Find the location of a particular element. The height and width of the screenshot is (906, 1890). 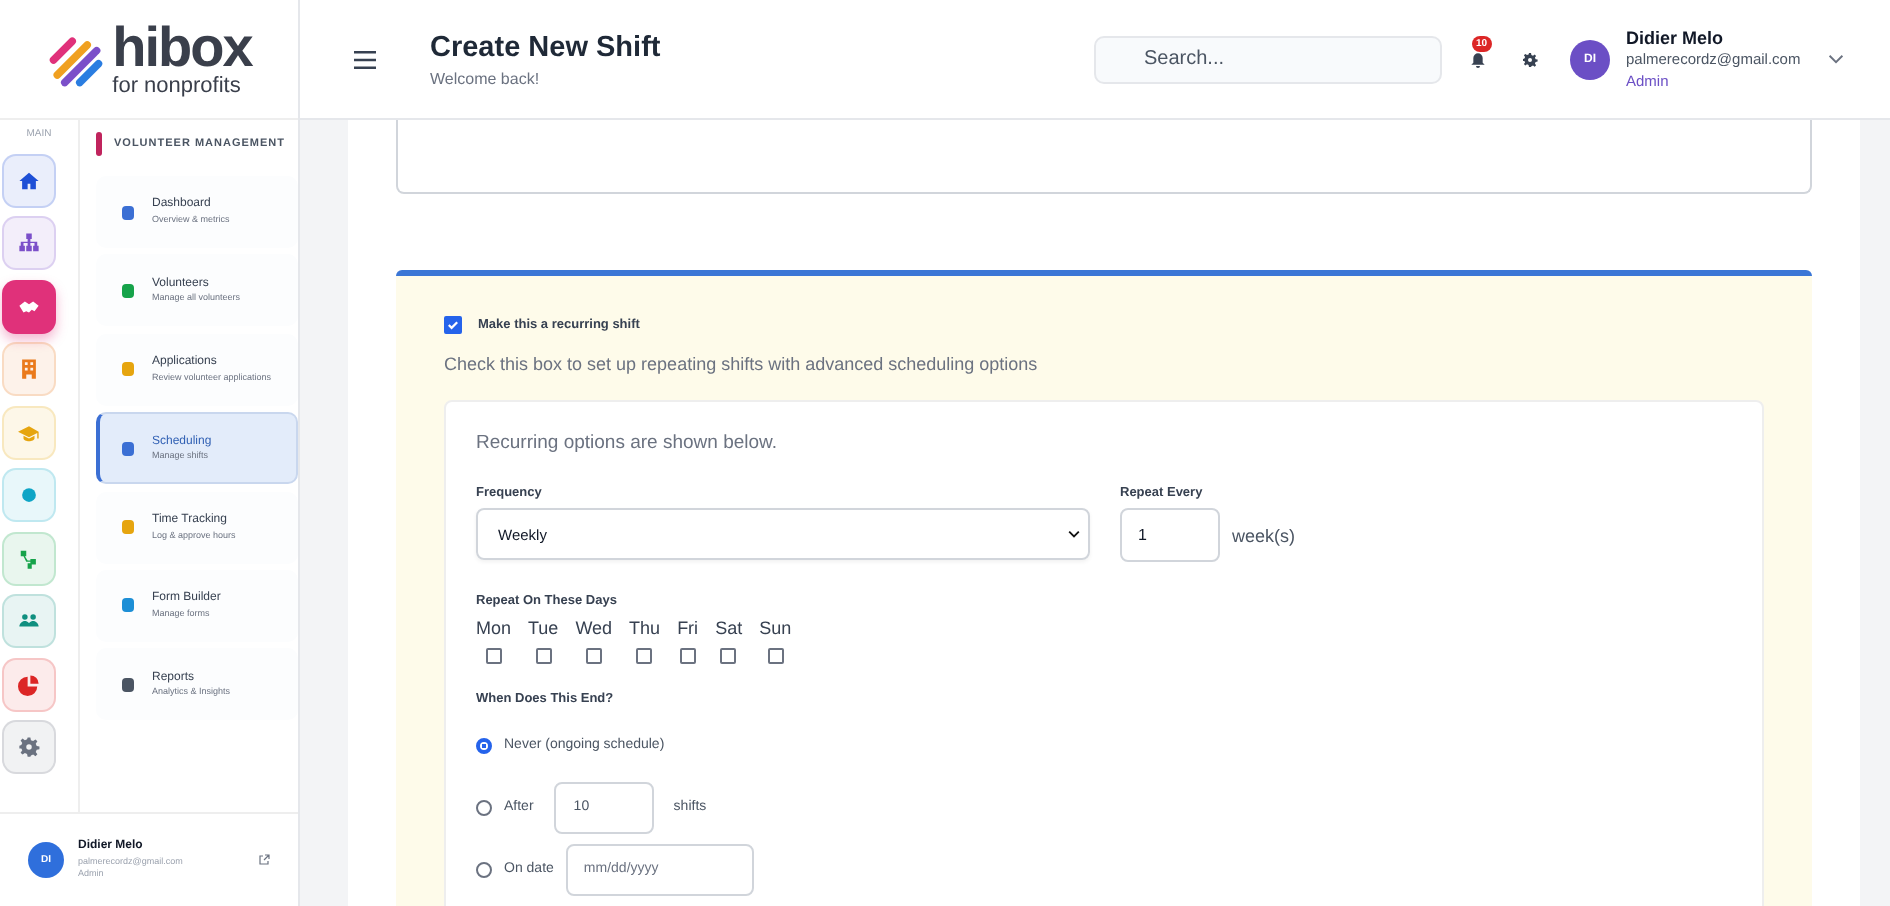

interval-unit: week(s) is located at coordinates (1264, 535).